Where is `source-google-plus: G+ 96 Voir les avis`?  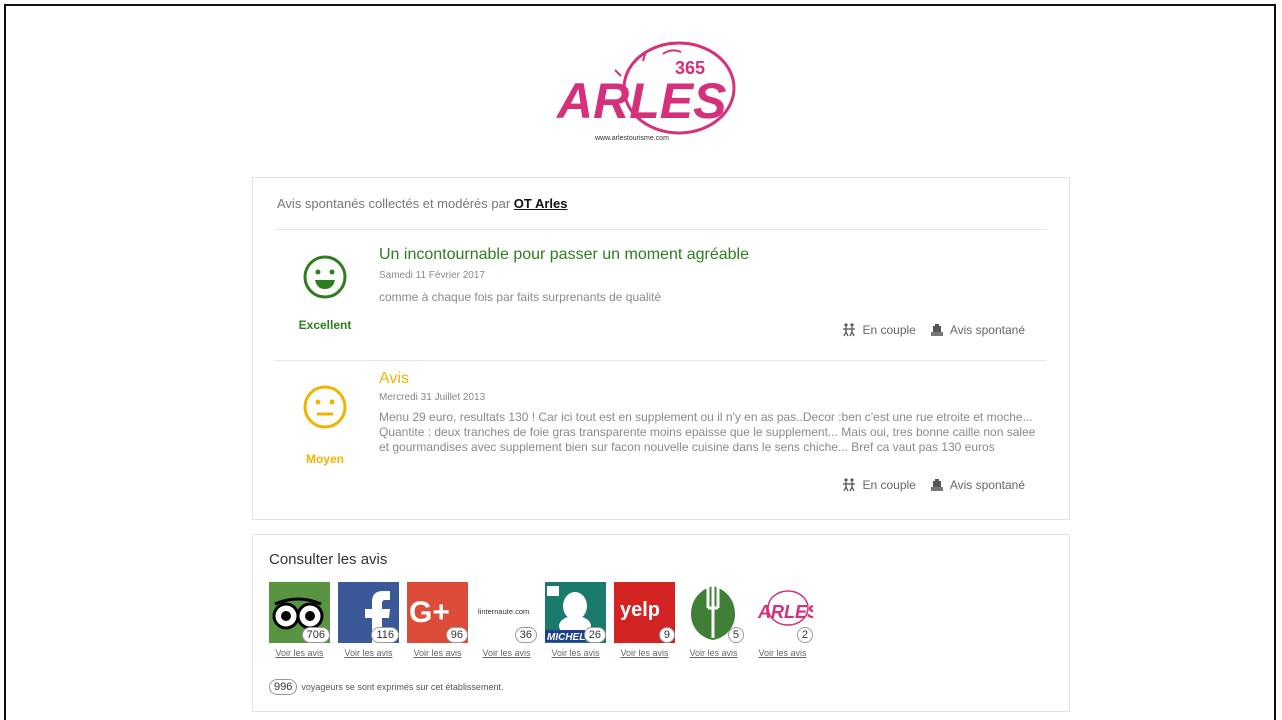
source-google-plus: G+ 96 Voir les avis is located at coordinates (437, 620).